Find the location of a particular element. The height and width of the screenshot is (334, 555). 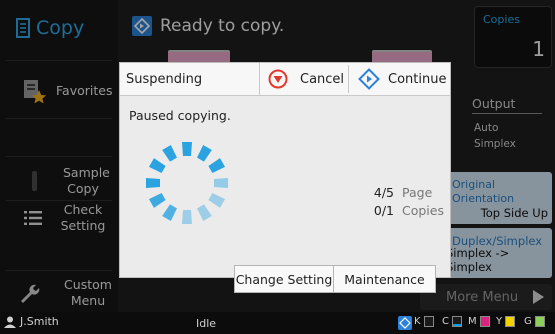

pages-count-row: 4/5 Page is located at coordinates (397, 193).